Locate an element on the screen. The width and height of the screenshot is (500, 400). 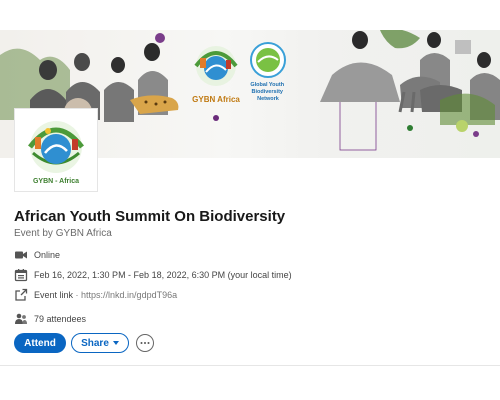
event-attendees-row: 79 attendees is located at coordinates (50, 319).